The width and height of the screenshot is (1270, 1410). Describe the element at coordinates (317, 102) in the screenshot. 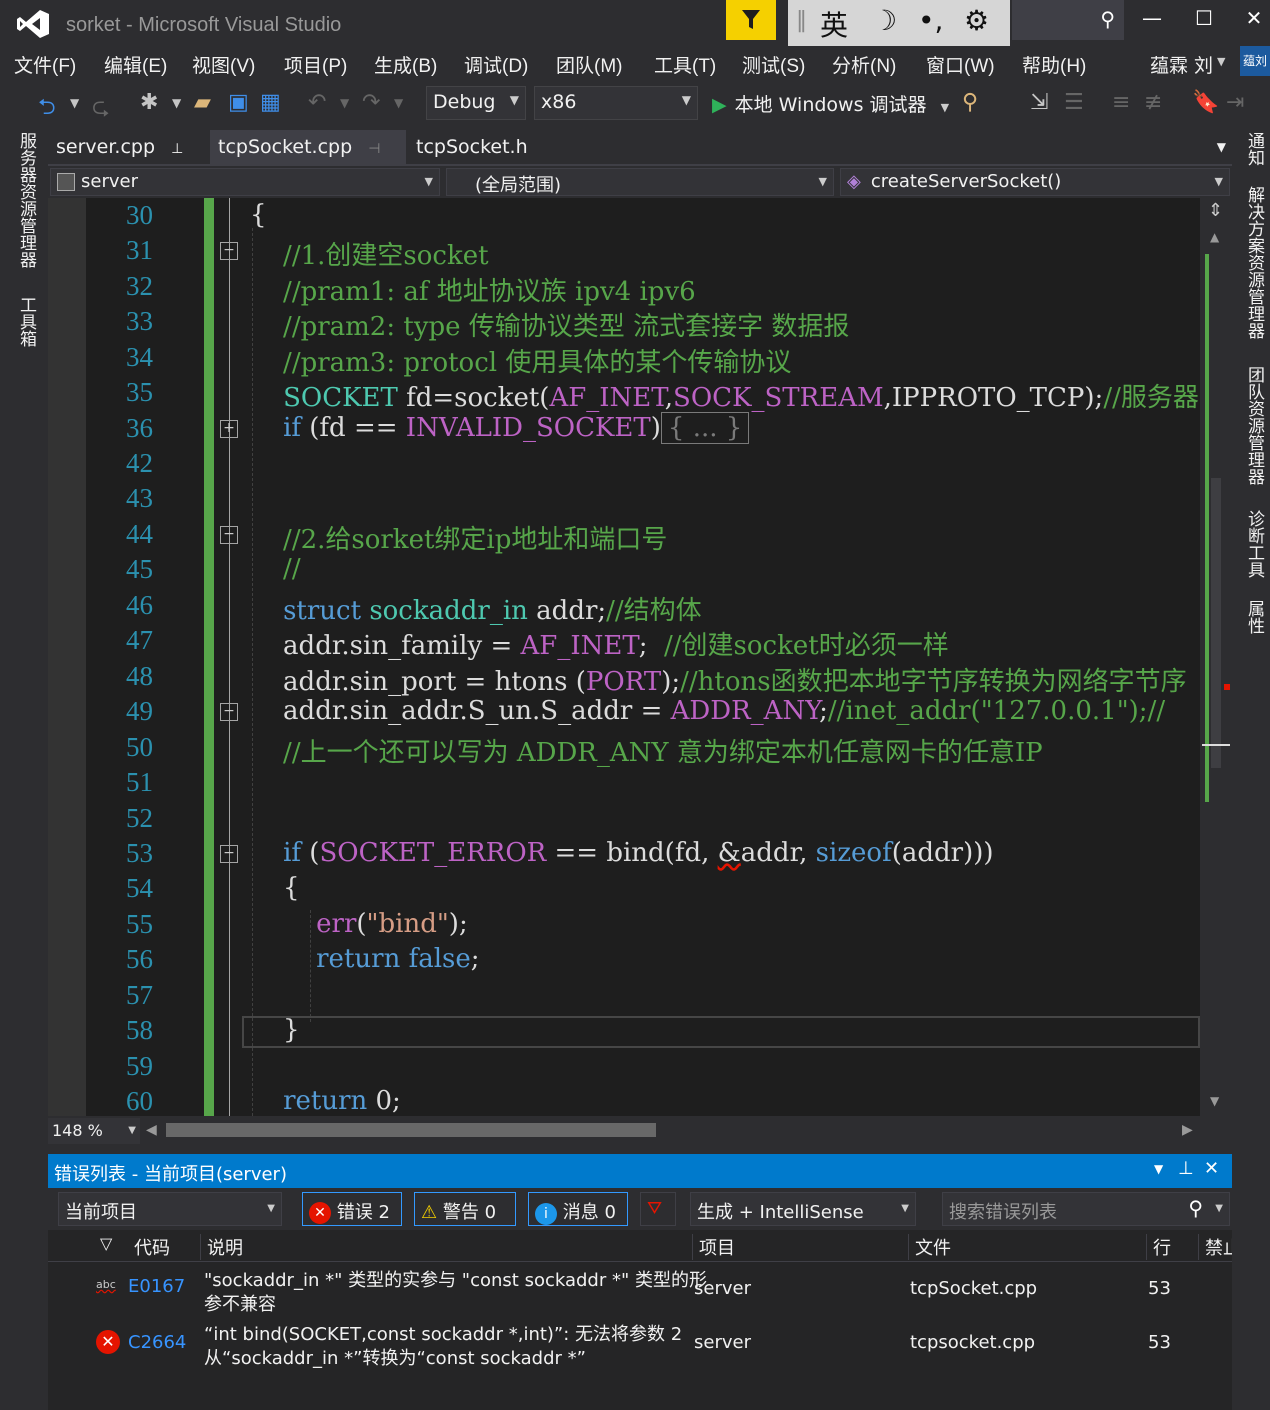

I see `undo-icon: ↶` at that location.